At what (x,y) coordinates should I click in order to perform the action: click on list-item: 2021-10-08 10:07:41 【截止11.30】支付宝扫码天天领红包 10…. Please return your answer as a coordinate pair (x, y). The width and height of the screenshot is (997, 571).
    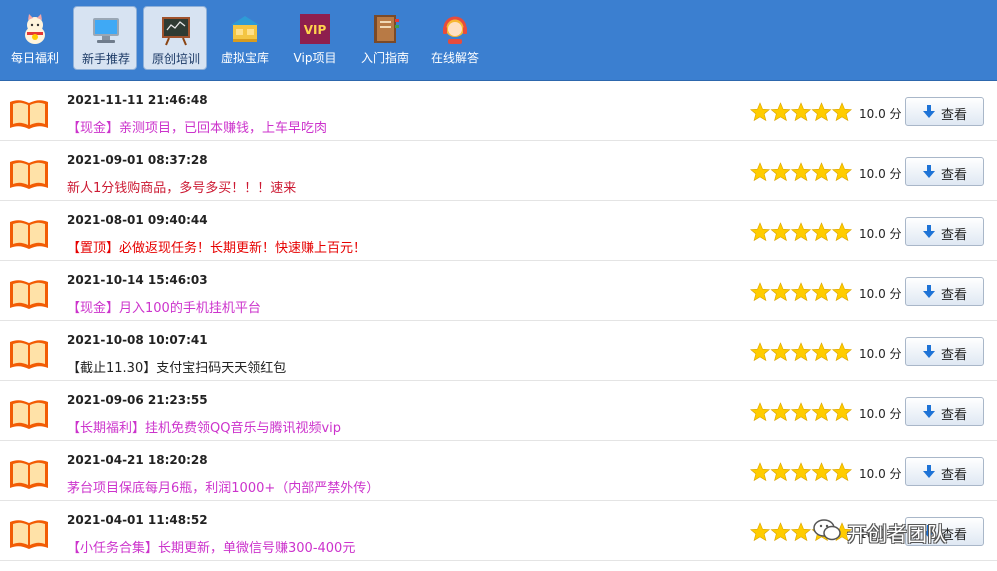
    Looking at the image, I should click on (498, 351).